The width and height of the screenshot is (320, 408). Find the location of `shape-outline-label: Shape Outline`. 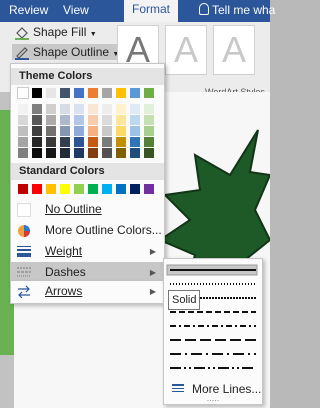

shape-outline-label: Shape Outline is located at coordinates (71, 52).